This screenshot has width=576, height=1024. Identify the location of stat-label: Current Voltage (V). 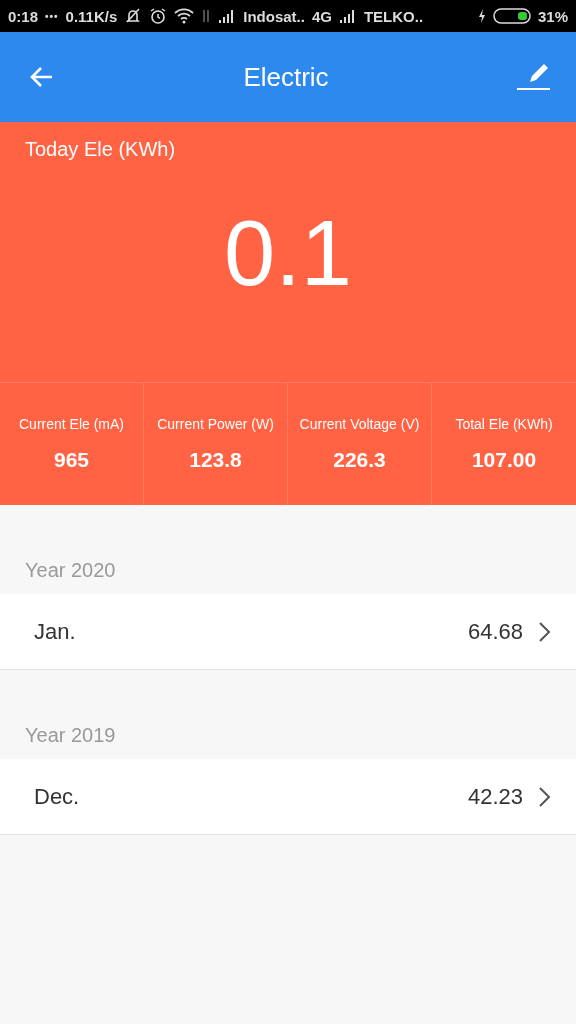
(359, 424).